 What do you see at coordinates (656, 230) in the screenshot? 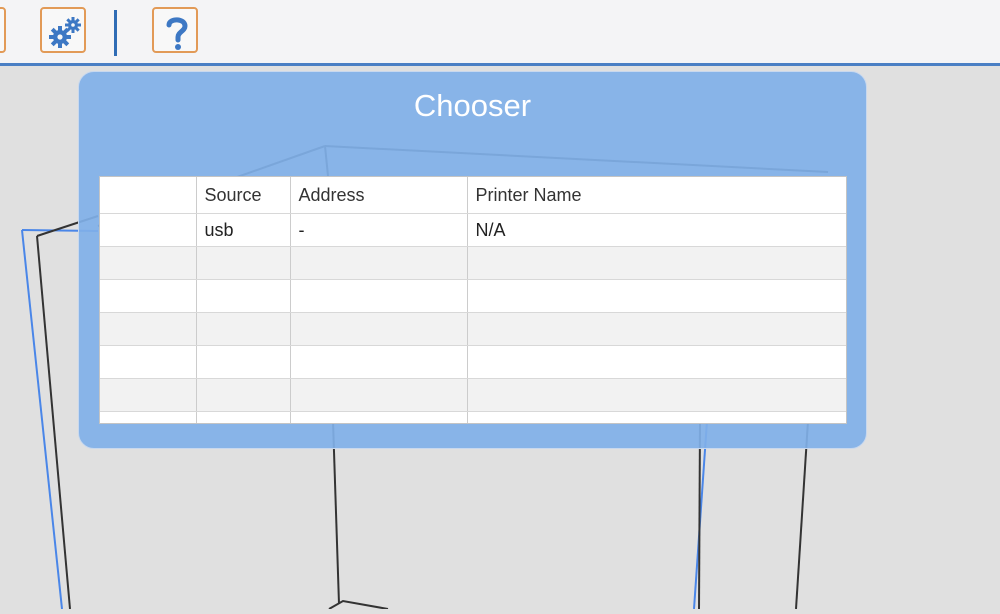
I see `table-cell-printer-name: N/A` at bounding box center [656, 230].